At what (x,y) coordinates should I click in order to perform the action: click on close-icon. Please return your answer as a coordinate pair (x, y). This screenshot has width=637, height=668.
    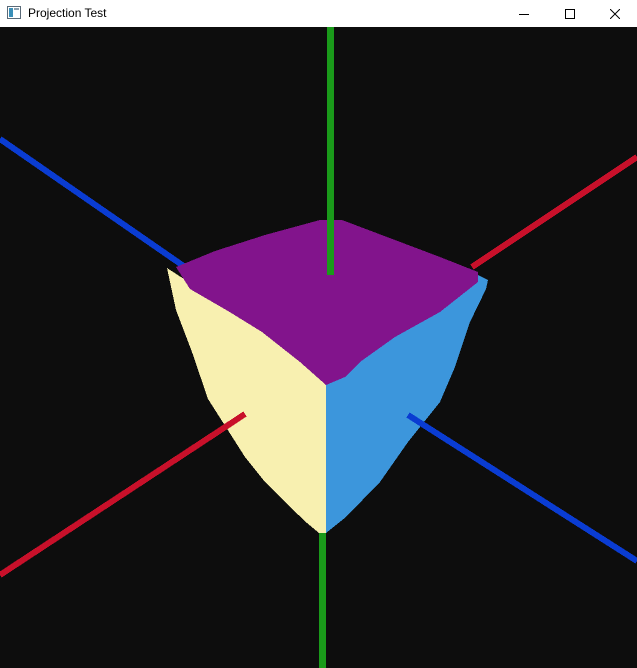
    Looking at the image, I should click on (615, 13).